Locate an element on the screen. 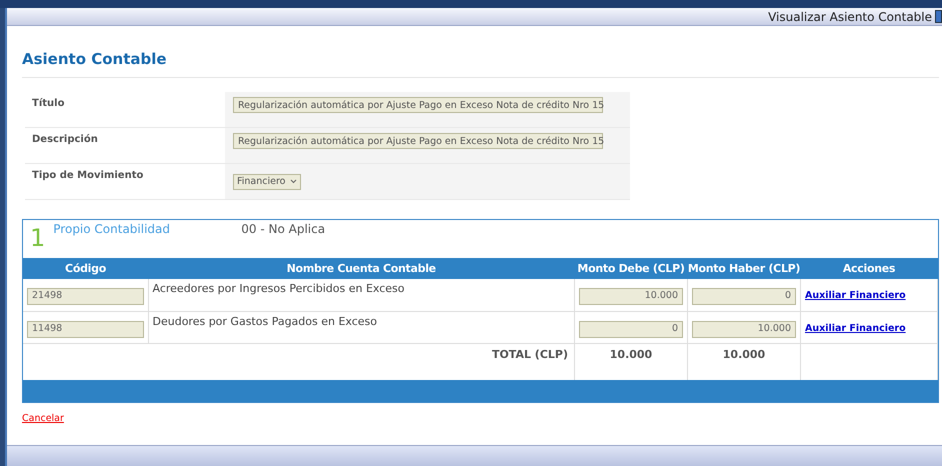 The image size is (942, 466). cancel-link: Cancelar is located at coordinates (43, 418).